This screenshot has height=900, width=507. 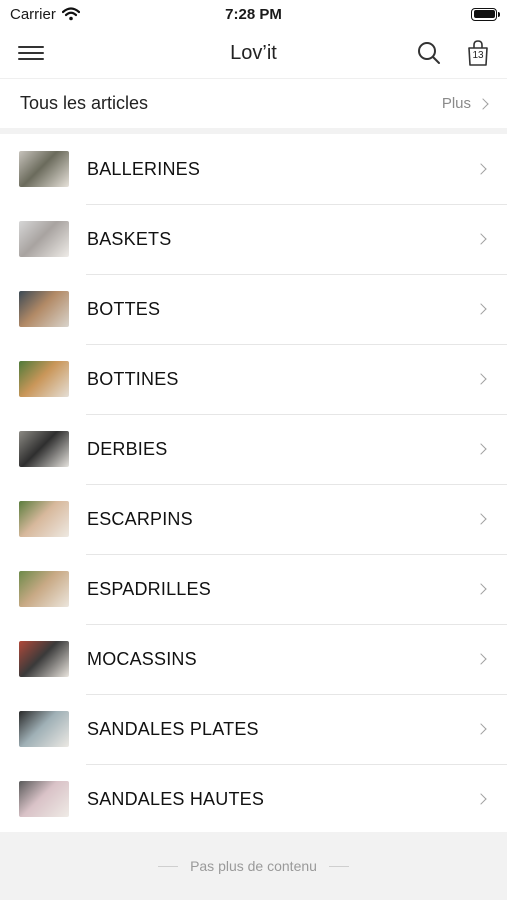 I want to click on category-row: BOTTINES, so click(x=253, y=379).